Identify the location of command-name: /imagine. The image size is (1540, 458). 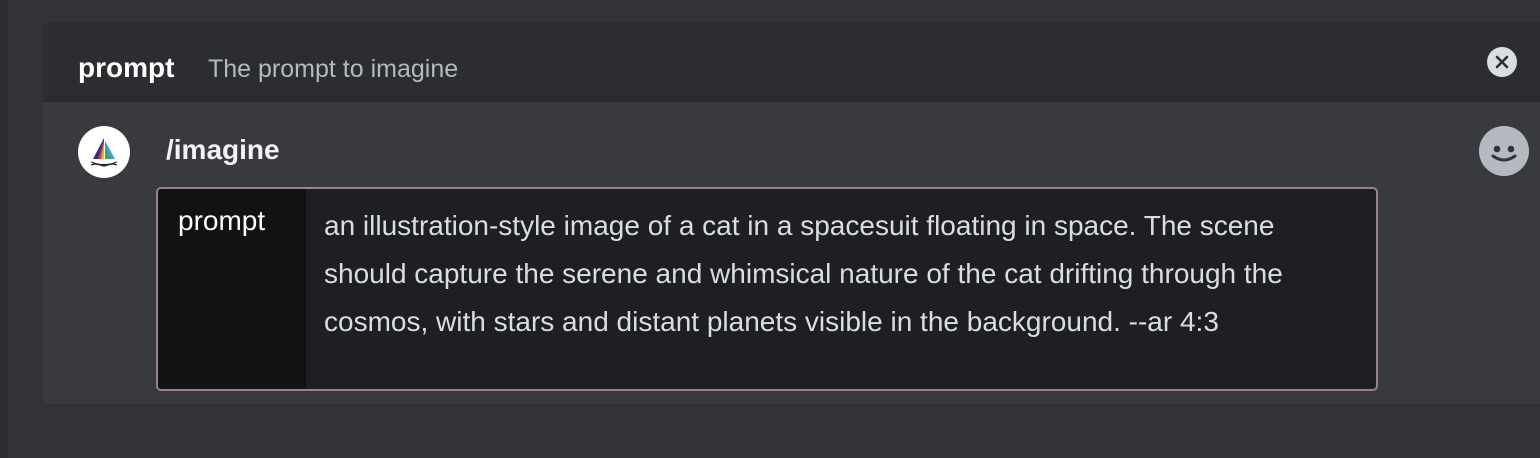
(223, 149).